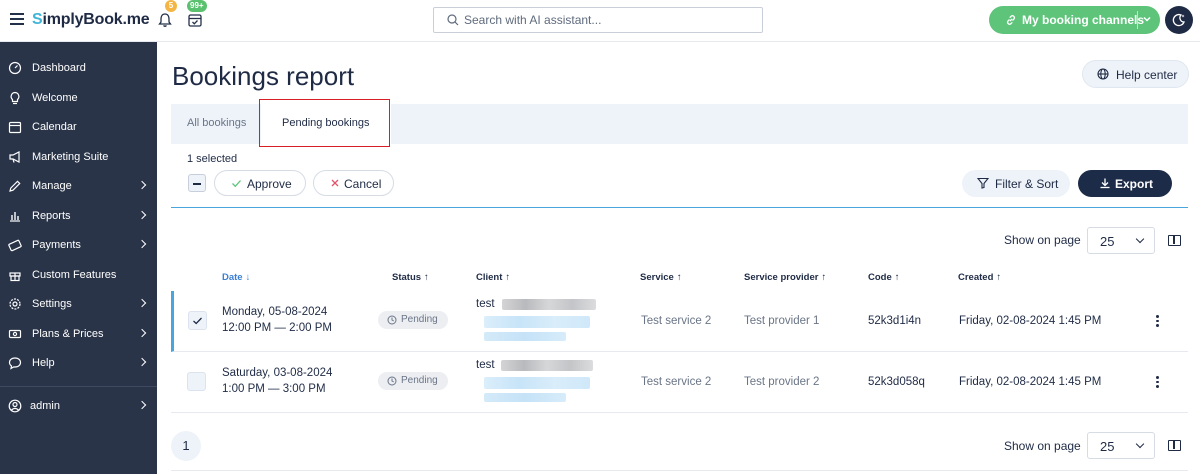 The image size is (1200, 474). Describe the element at coordinates (324, 123) in the screenshot. I see `highlight-box` at that location.